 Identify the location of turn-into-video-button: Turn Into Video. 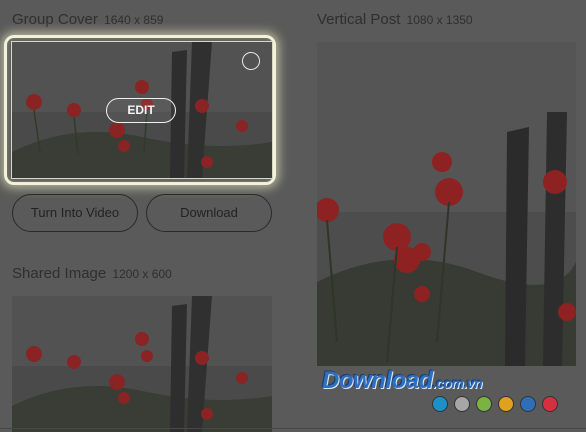
(75, 213).